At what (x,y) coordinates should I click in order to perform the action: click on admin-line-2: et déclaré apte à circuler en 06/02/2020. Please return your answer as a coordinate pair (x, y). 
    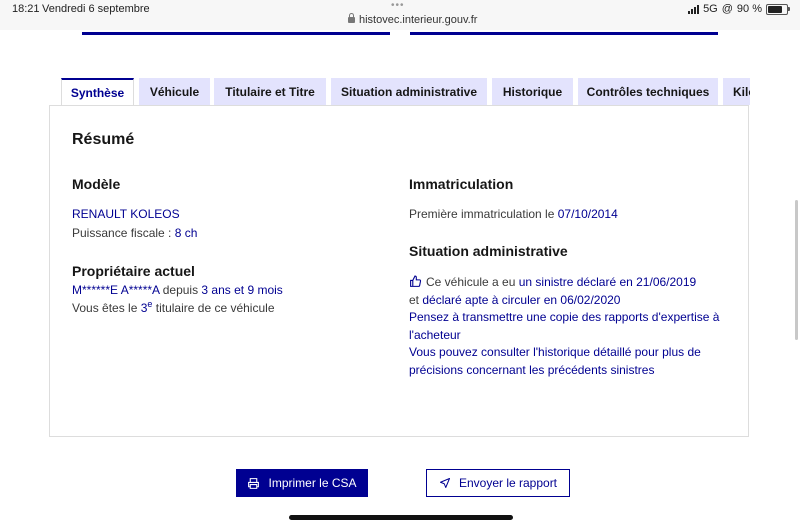
    Looking at the image, I should click on (574, 301).